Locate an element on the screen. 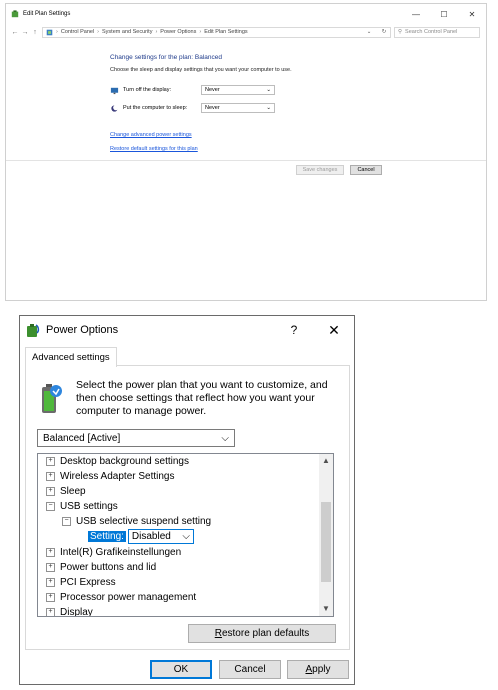 This screenshot has height=690, width=498. tree-item-display: + Display is located at coordinates (69, 610).